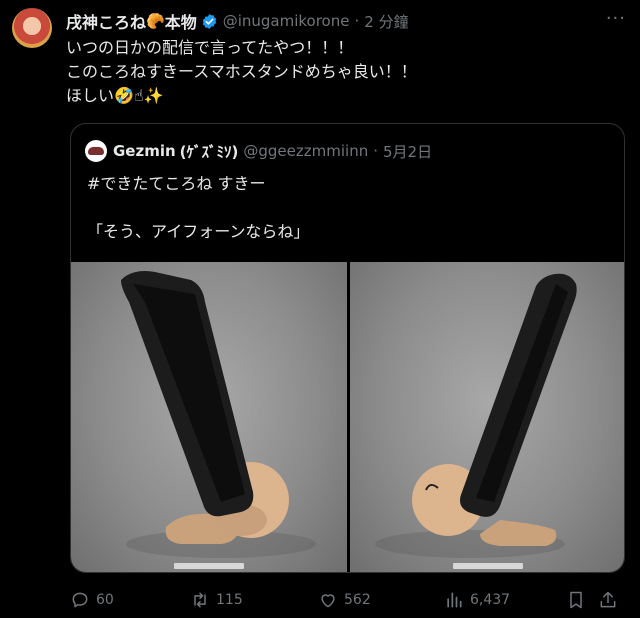 This screenshot has height=618, width=640. I want to click on quote-author-name: Gezmin, so click(144, 151).